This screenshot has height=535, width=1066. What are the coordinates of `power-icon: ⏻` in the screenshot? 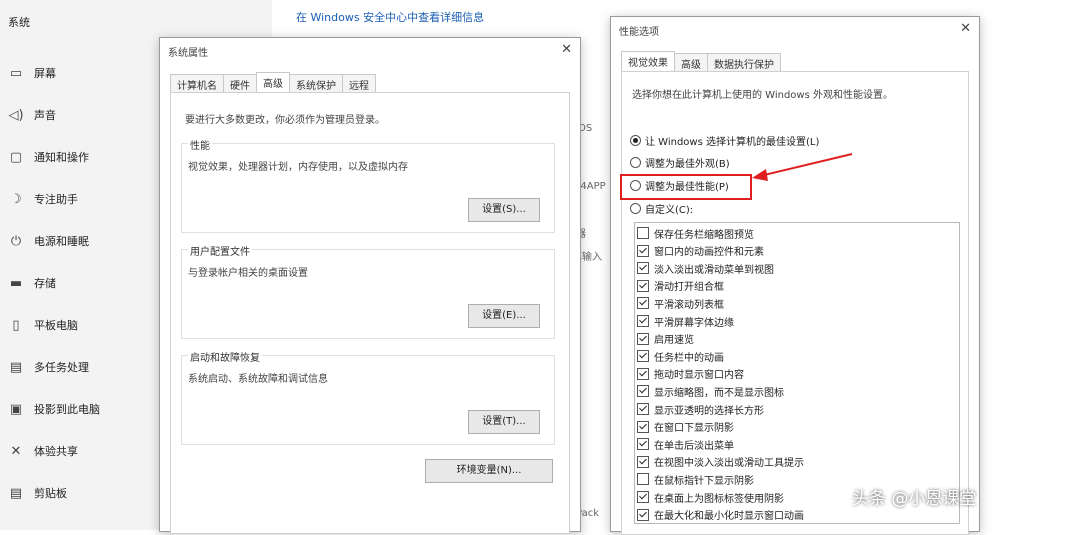 It's located at (16, 241).